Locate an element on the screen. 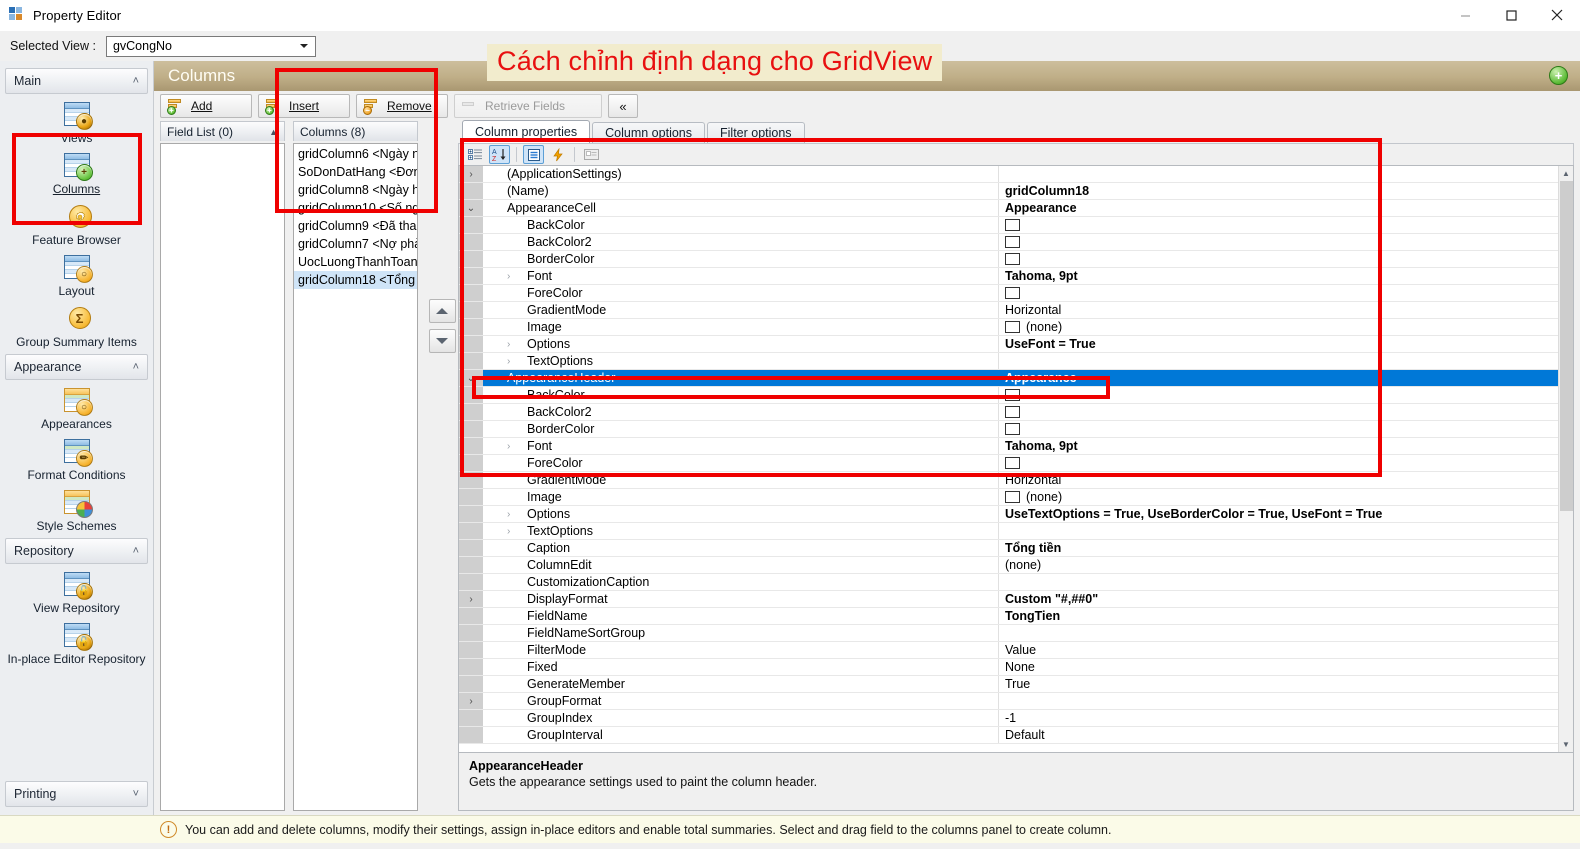 The image size is (1580, 849). field-list-body is located at coordinates (222, 477).